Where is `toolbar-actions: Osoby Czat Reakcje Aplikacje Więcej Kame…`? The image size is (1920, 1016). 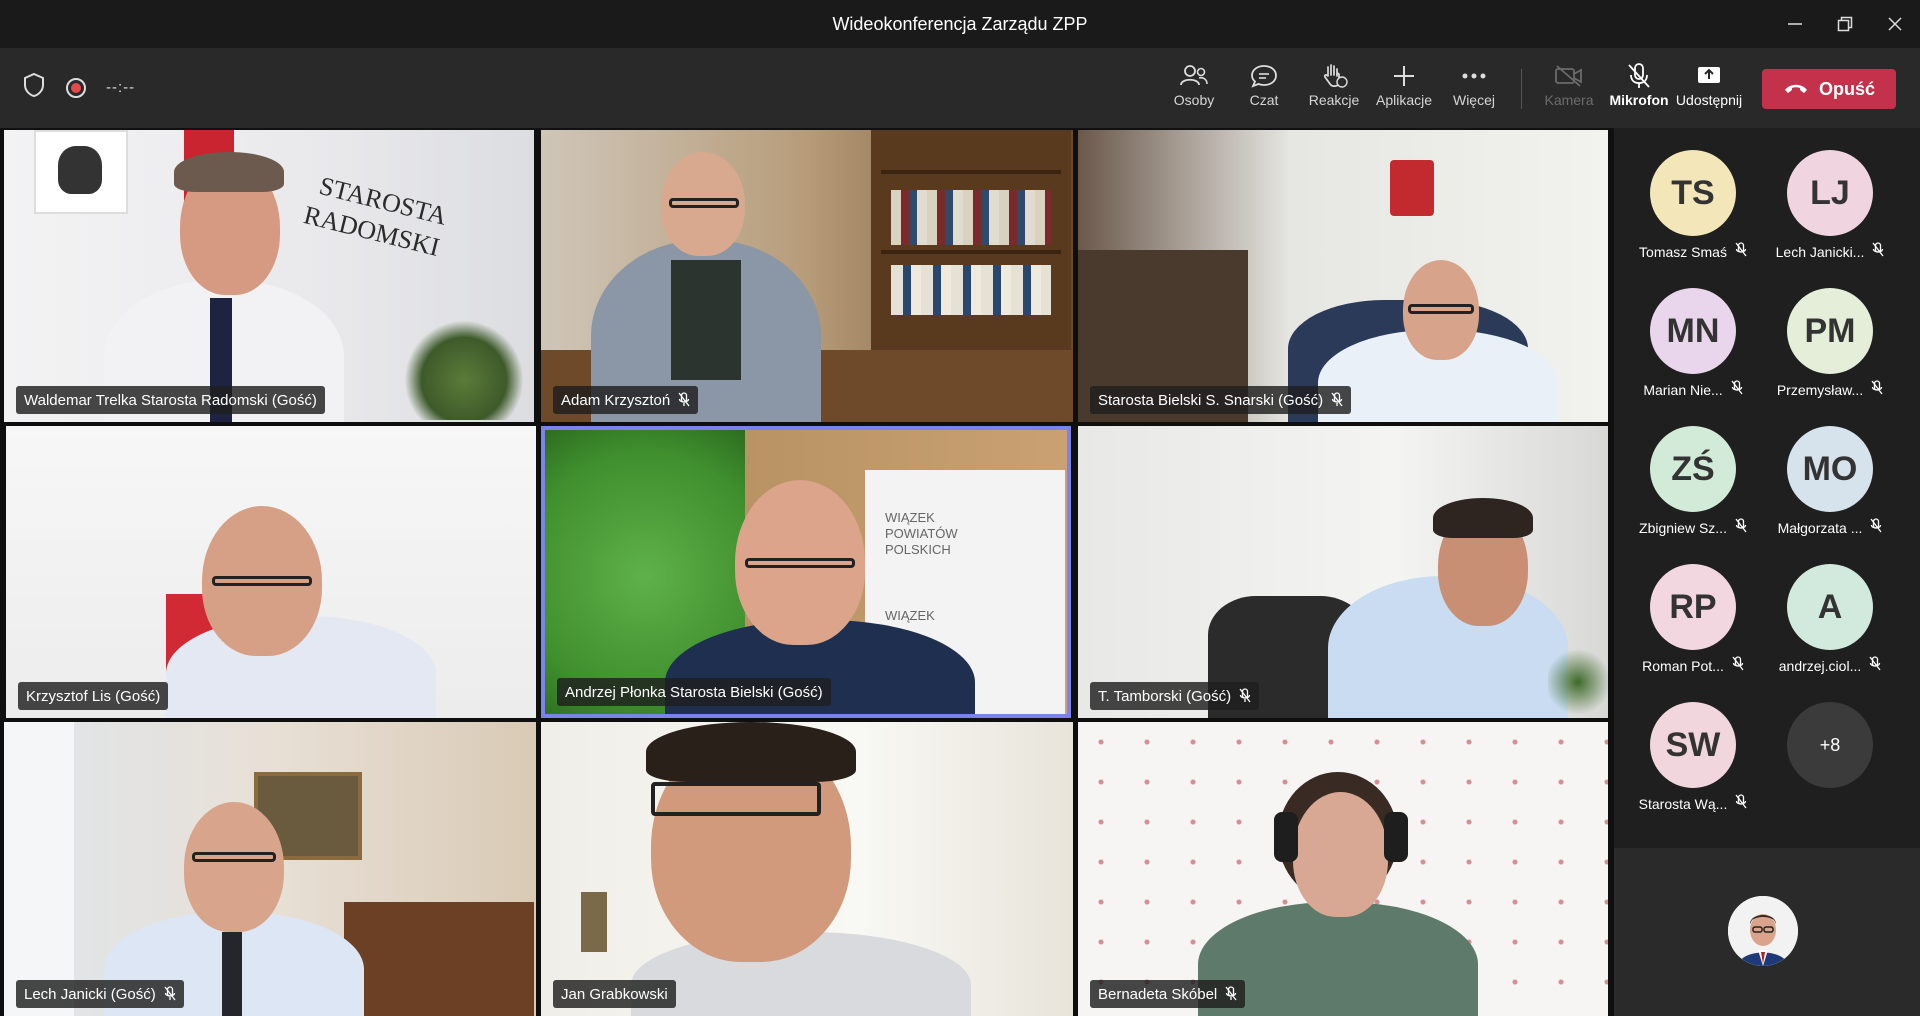 toolbar-actions: Osoby Czat Reakcje Aplikacje Więcej Kame… is located at coordinates (1527, 89).